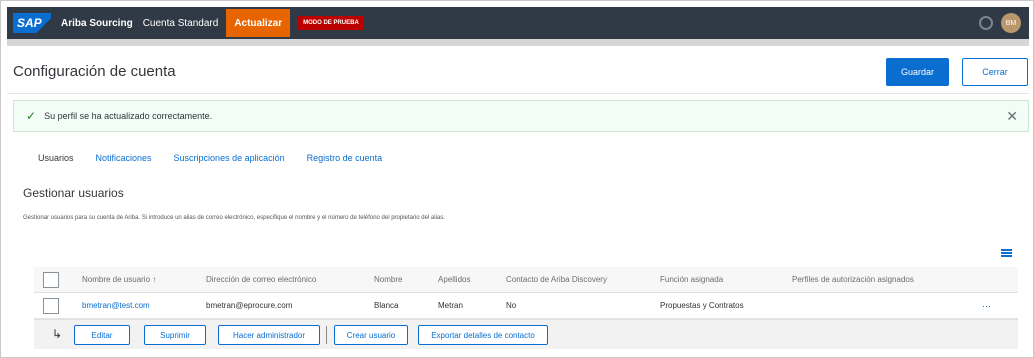 The width and height of the screenshot is (1034, 358). What do you see at coordinates (986, 23) in the screenshot?
I see `gear-icon` at bounding box center [986, 23].